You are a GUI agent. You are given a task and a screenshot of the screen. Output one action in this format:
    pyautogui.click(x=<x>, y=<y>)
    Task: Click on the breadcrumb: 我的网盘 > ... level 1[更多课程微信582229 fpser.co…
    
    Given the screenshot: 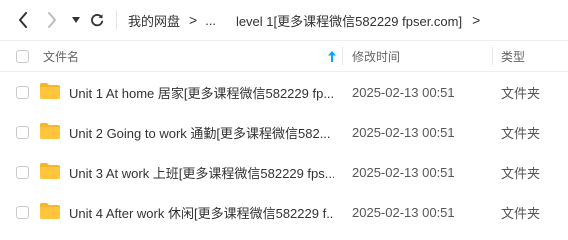 What is the action you would take?
    pyautogui.click(x=308, y=20)
    